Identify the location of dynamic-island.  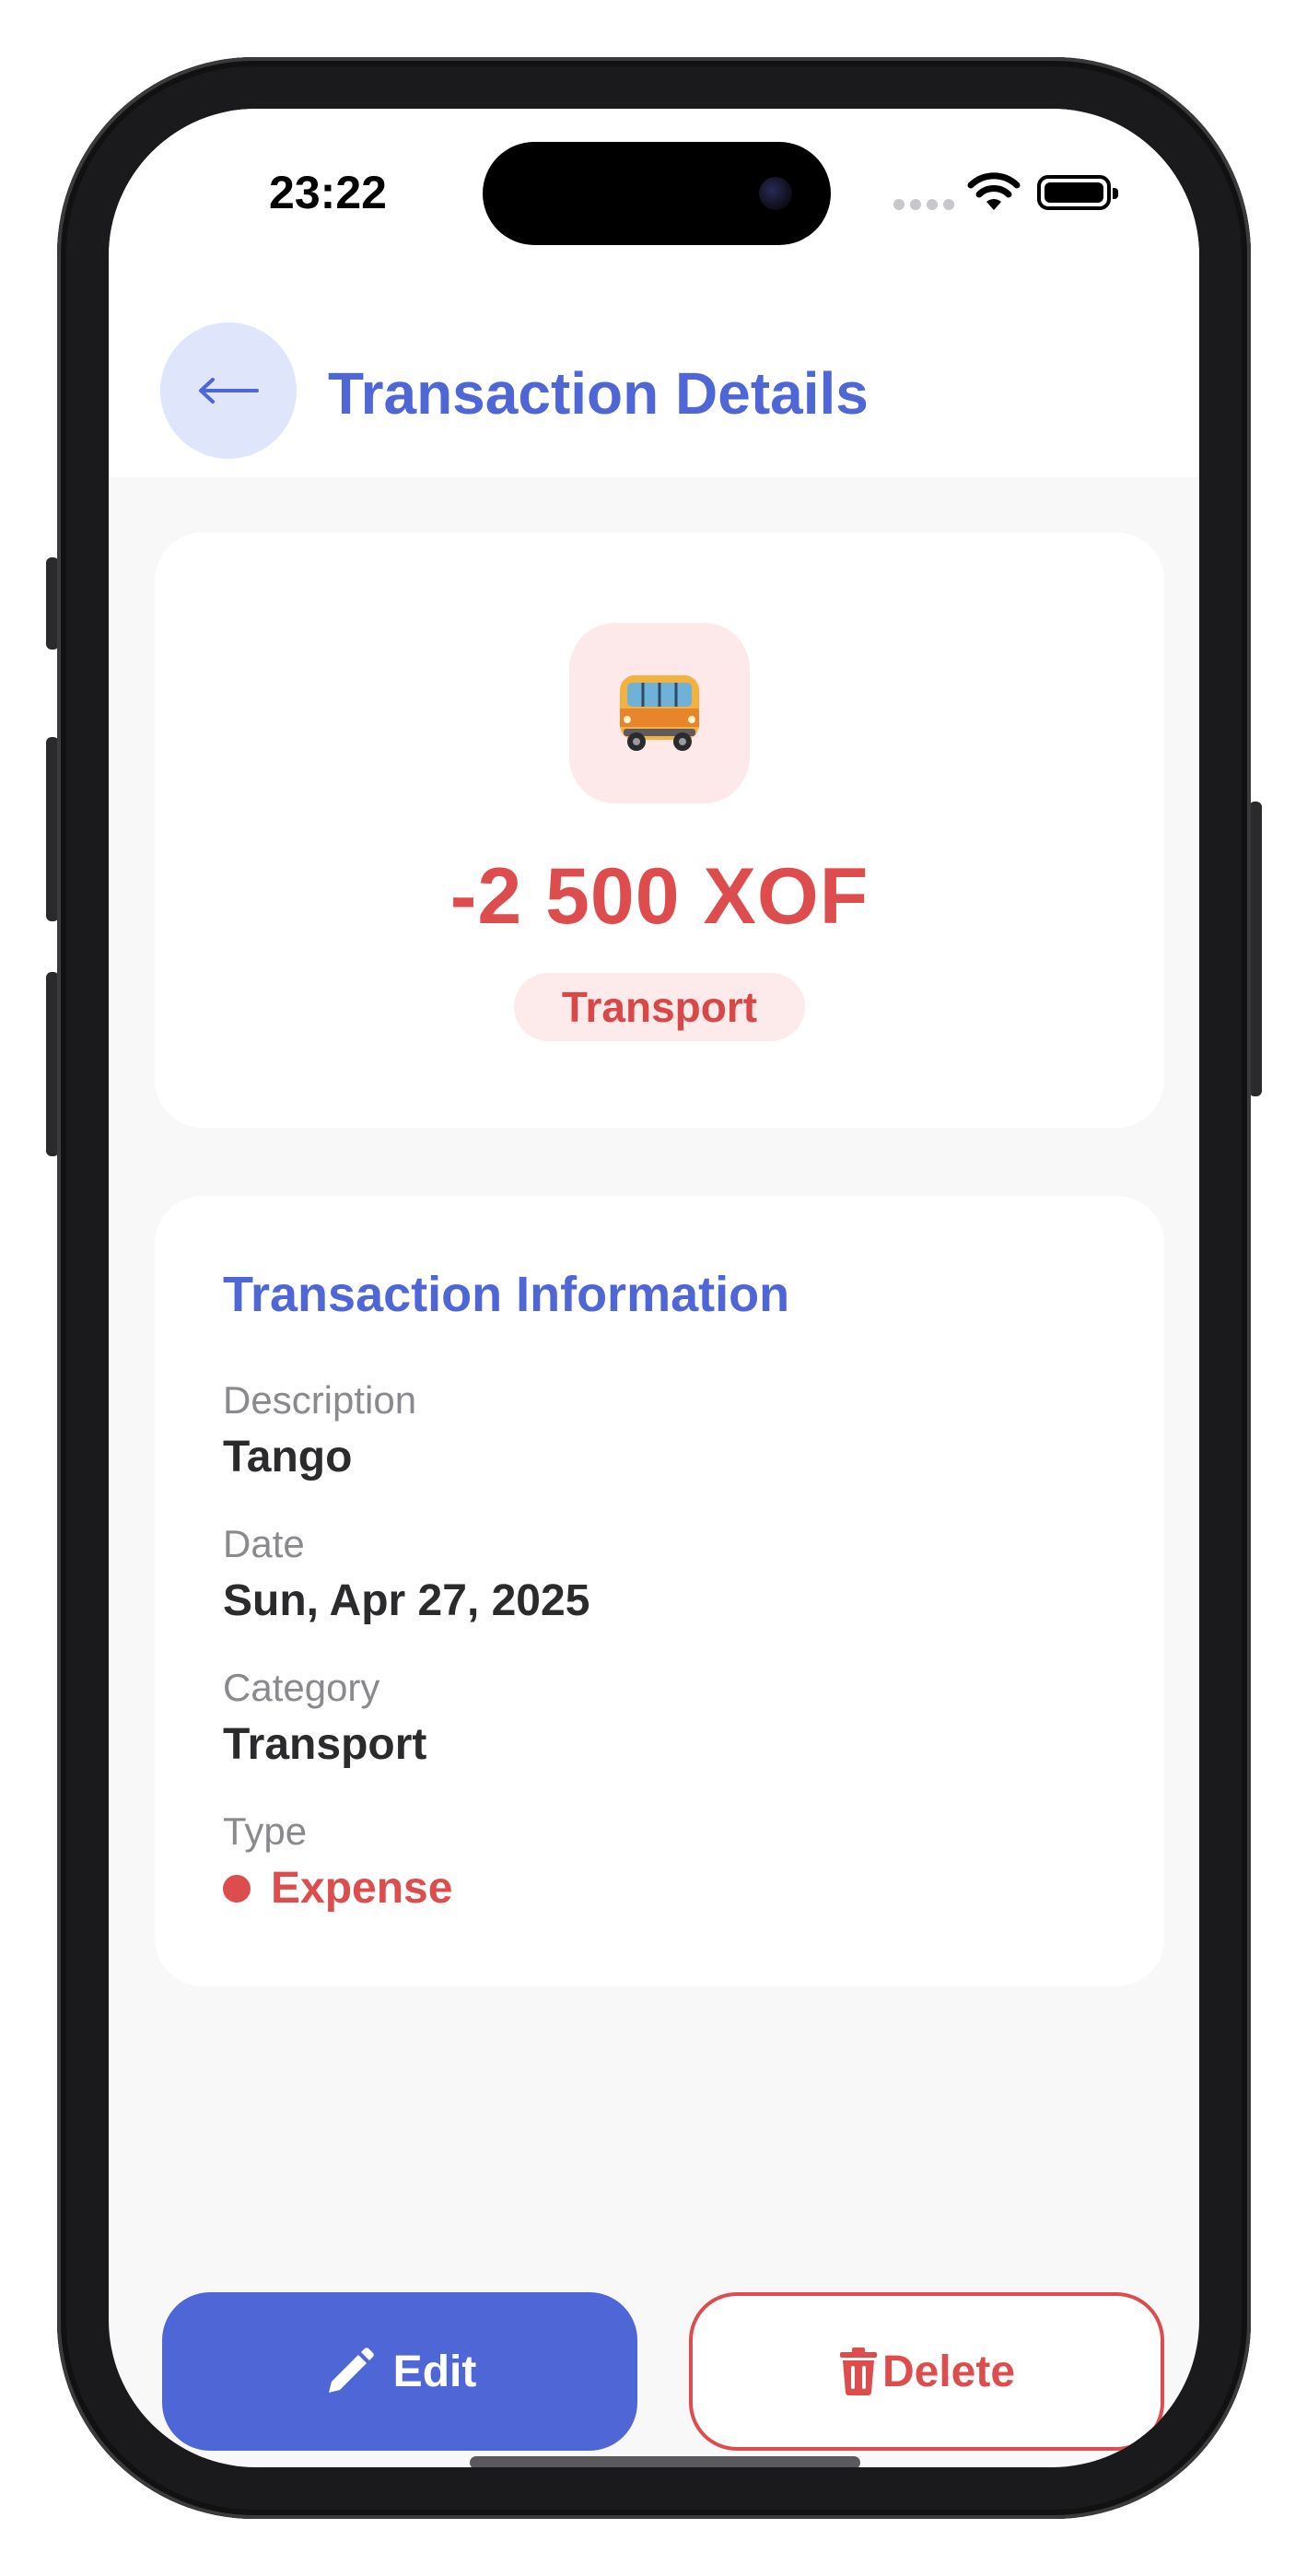
(657, 193).